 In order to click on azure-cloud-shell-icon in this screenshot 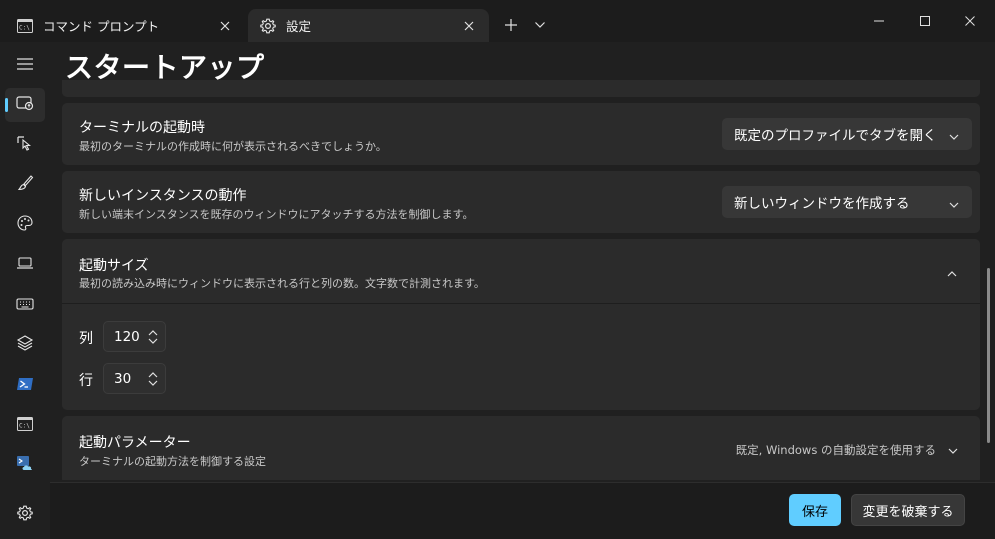, I will do `click(25, 465)`.